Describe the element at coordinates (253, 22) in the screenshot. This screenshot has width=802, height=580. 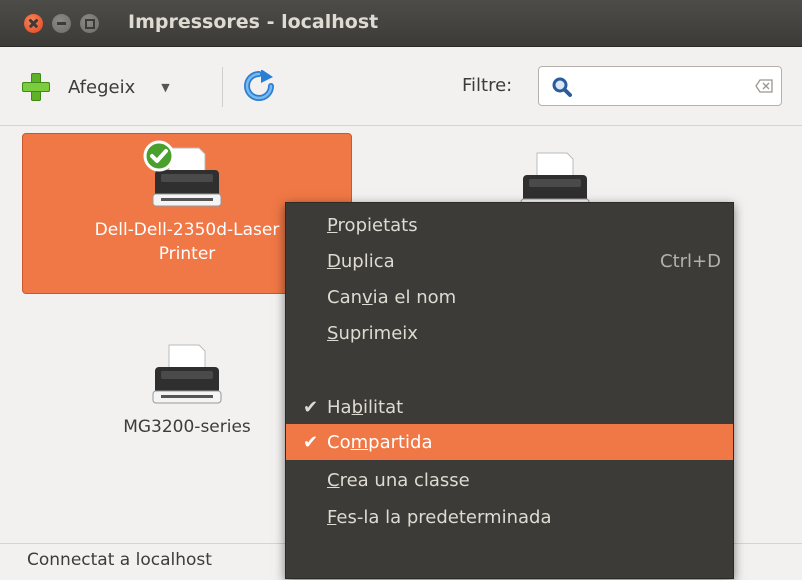
I see `window-title: Impressores - localhost` at that location.